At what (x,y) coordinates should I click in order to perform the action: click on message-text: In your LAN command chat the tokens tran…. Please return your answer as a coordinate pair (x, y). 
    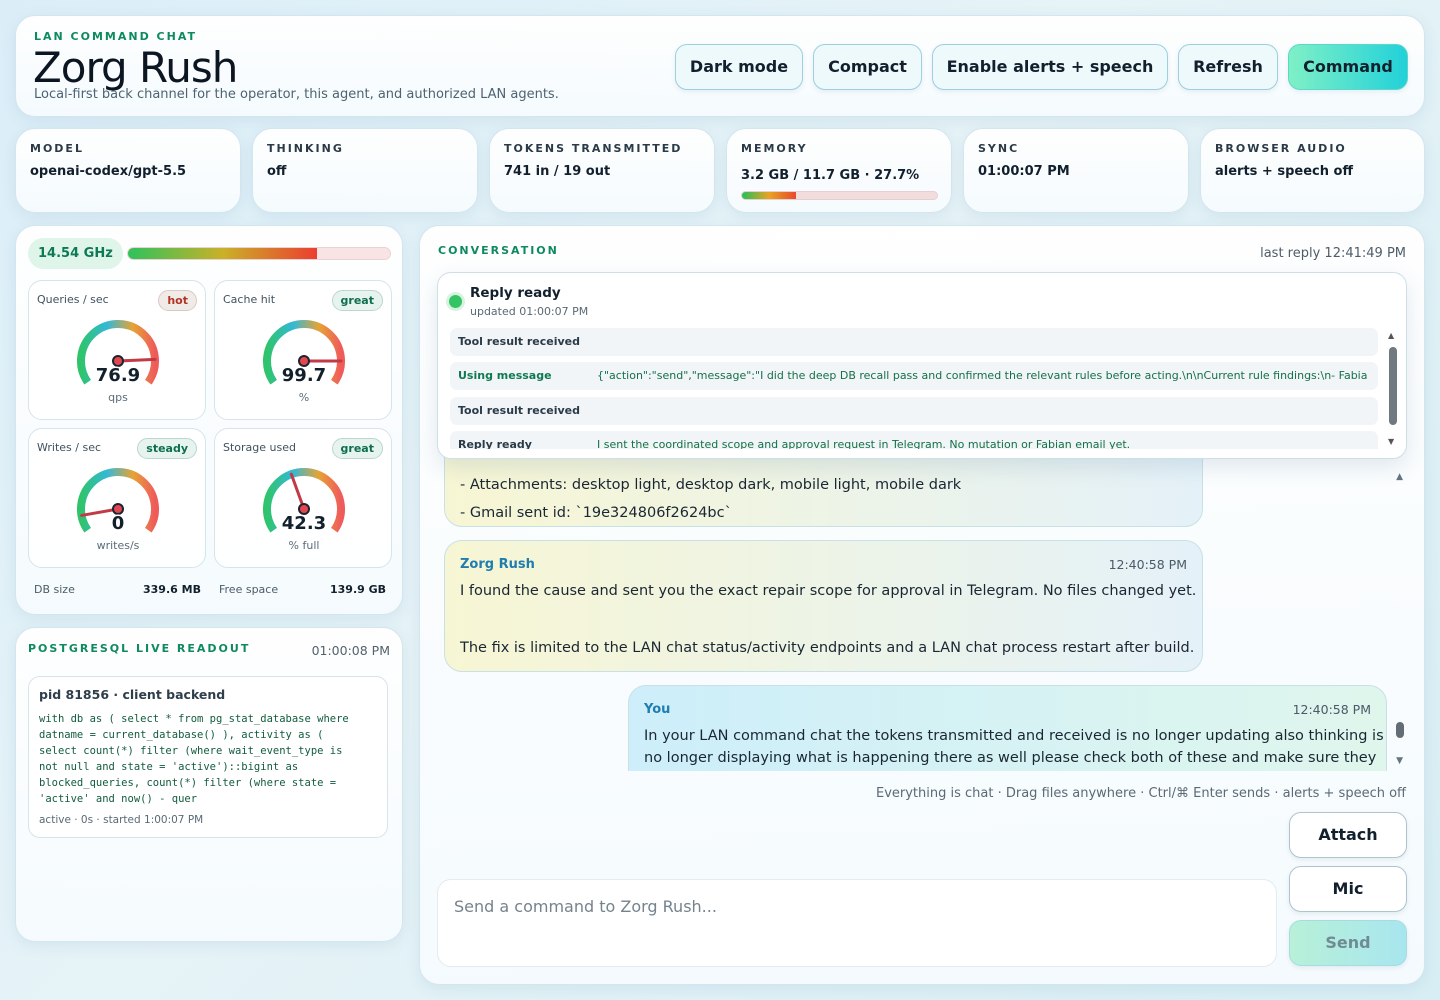
    Looking at the image, I should click on (1014, 736).